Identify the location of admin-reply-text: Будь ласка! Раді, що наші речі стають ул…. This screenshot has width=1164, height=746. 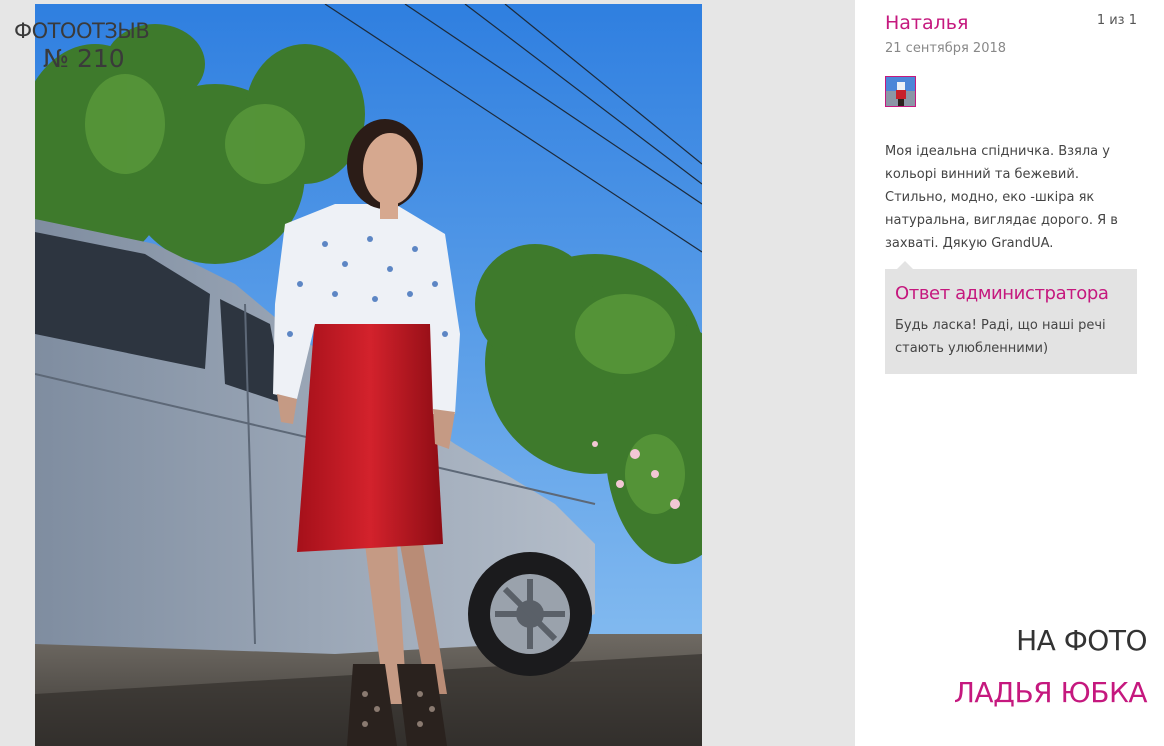
(1000, 337).